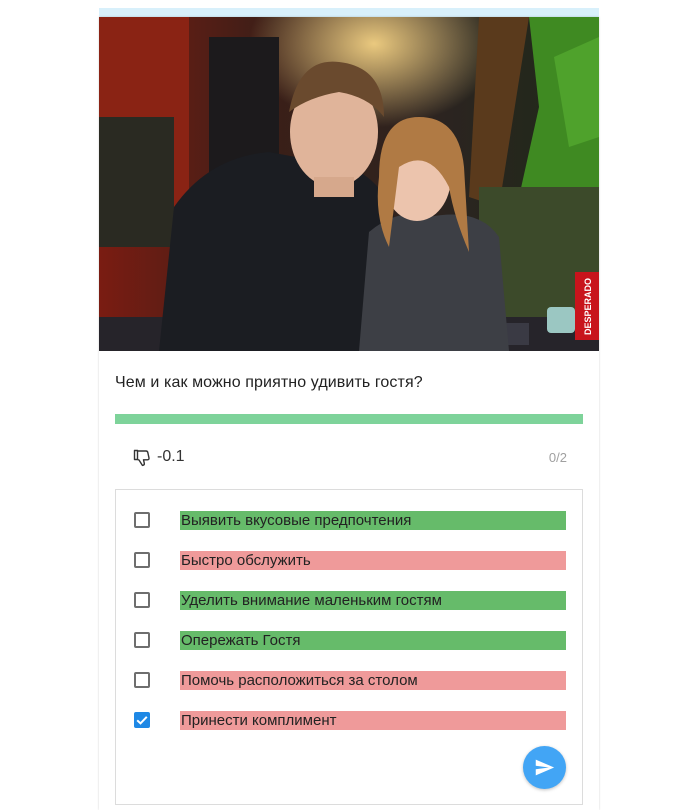 The image size is (676, 810). I want to click on option-item: Быстро обслужить, so click(349, 560).